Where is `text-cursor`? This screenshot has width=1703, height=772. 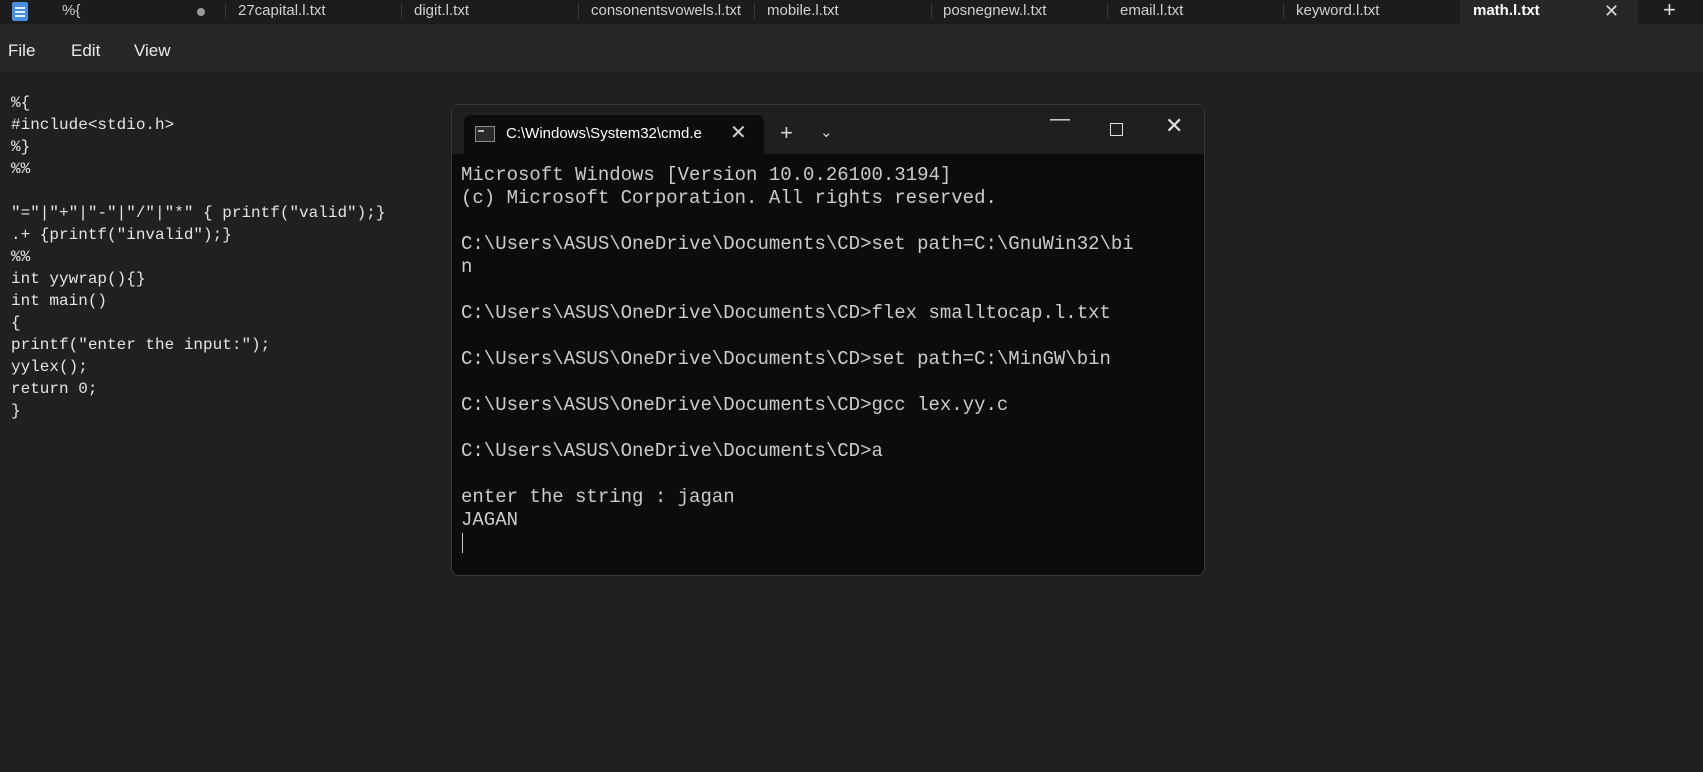
text-cursor is located at coordinates (462, 543).